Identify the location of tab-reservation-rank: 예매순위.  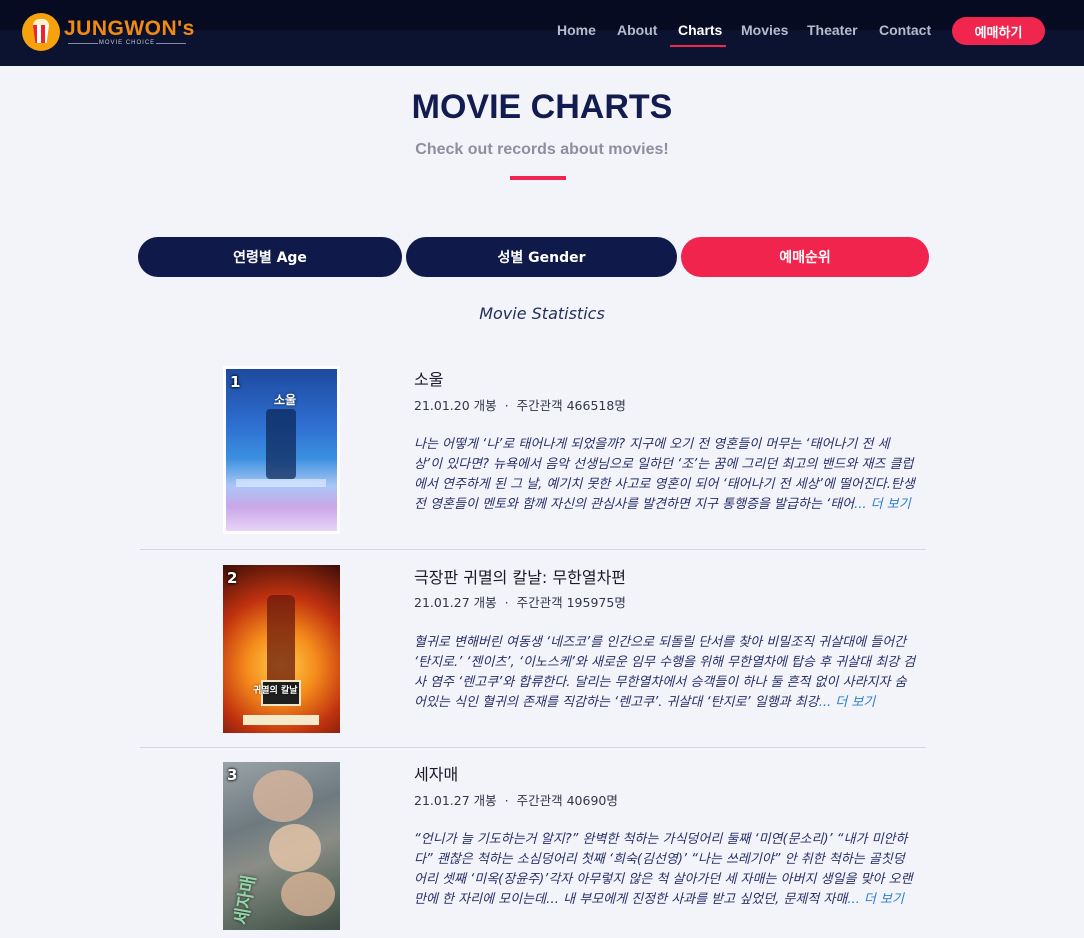
(805, 257).